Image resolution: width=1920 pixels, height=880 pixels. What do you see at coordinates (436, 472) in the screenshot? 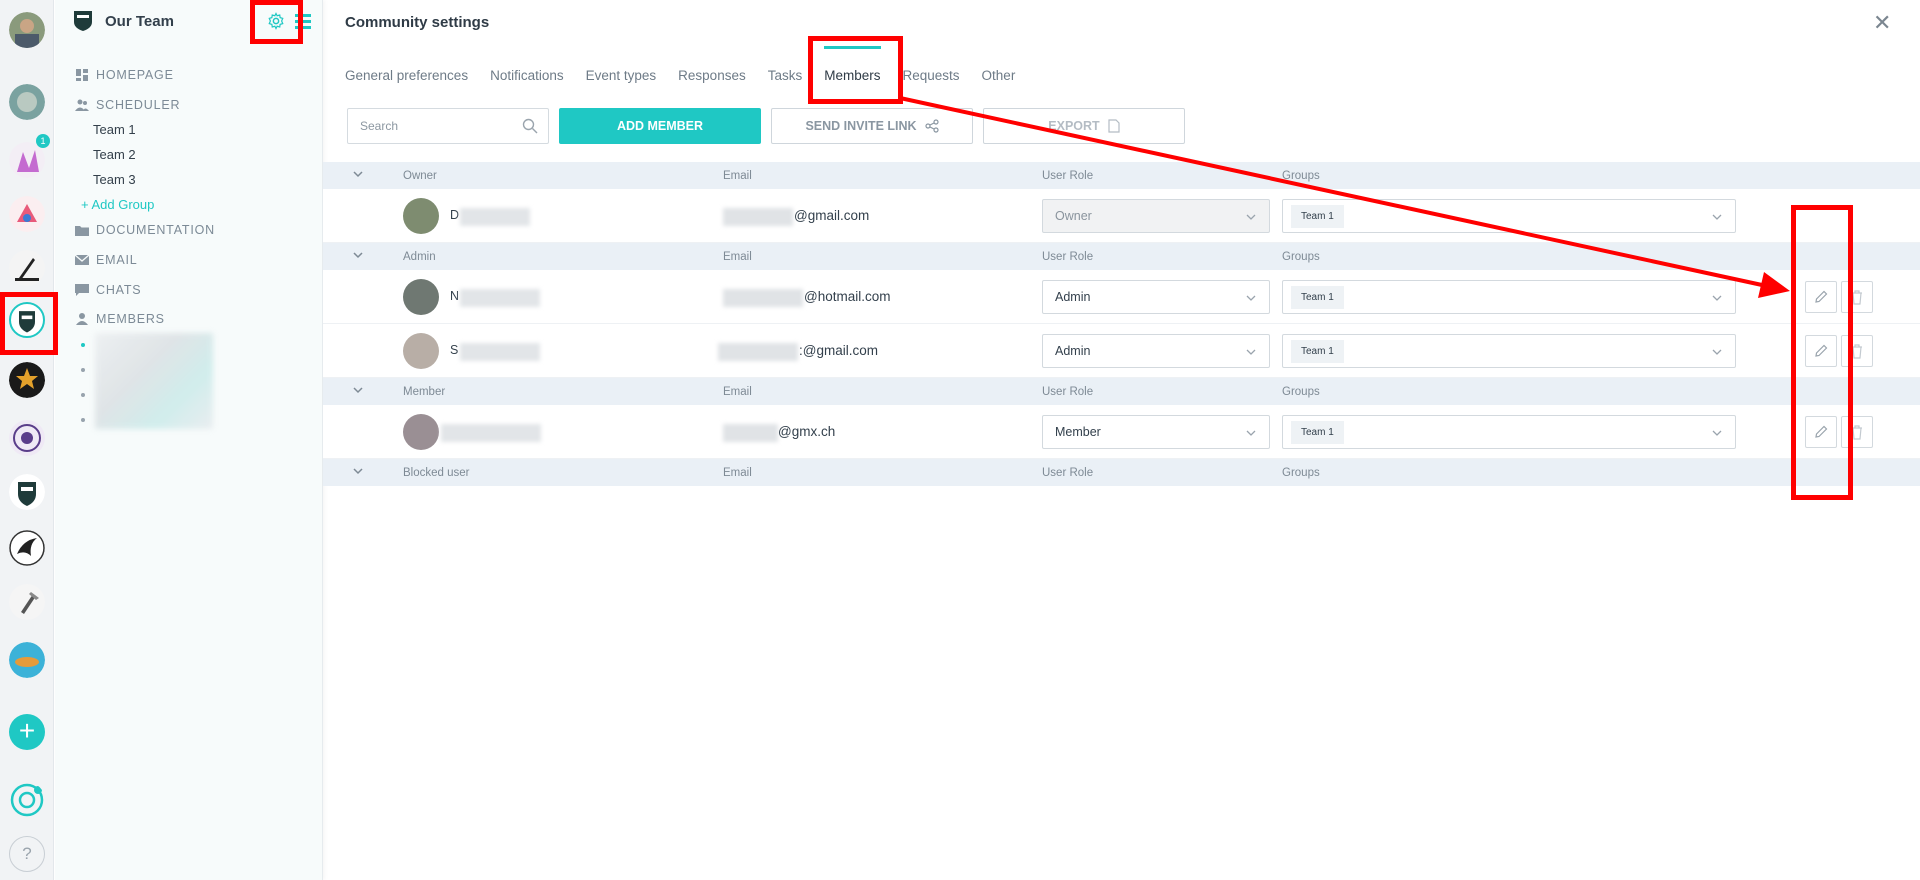
I see `group-label: Blocked user` at bounding box center [436, 472].